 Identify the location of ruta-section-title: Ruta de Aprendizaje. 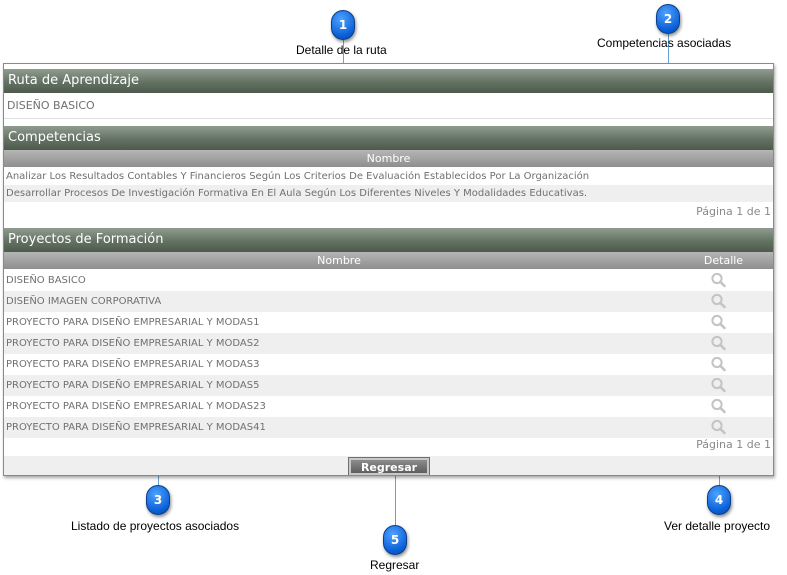
(73, 80).